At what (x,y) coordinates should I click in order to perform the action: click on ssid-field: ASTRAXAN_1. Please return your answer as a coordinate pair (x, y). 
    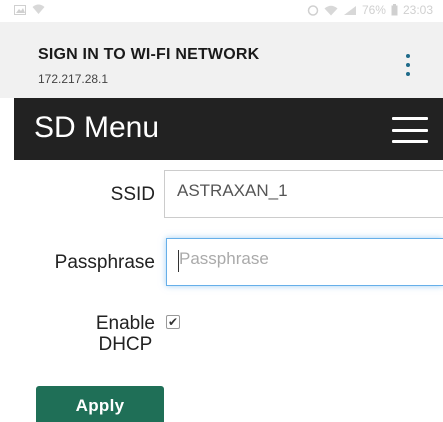
    Looking at the image, I should click on (303, 194).